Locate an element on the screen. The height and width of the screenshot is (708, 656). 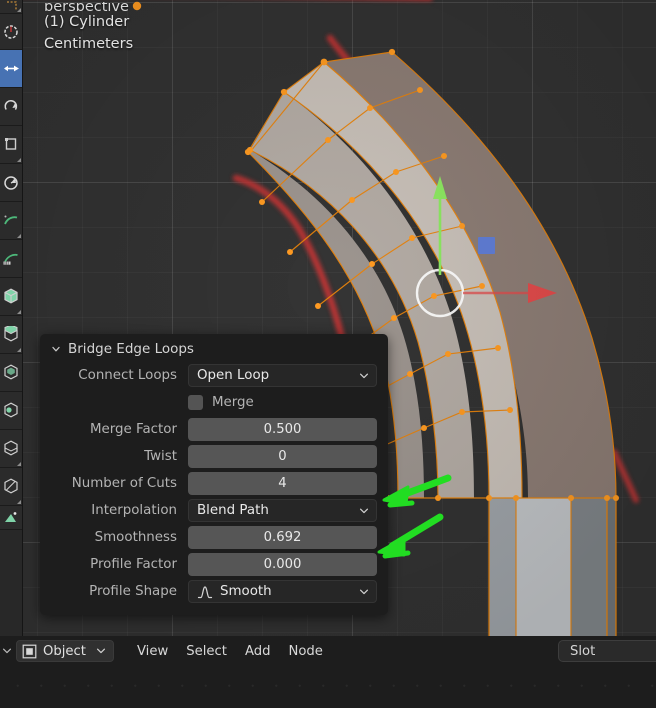
label-smoothness: Smoothness is located at coordinates (135, 537).